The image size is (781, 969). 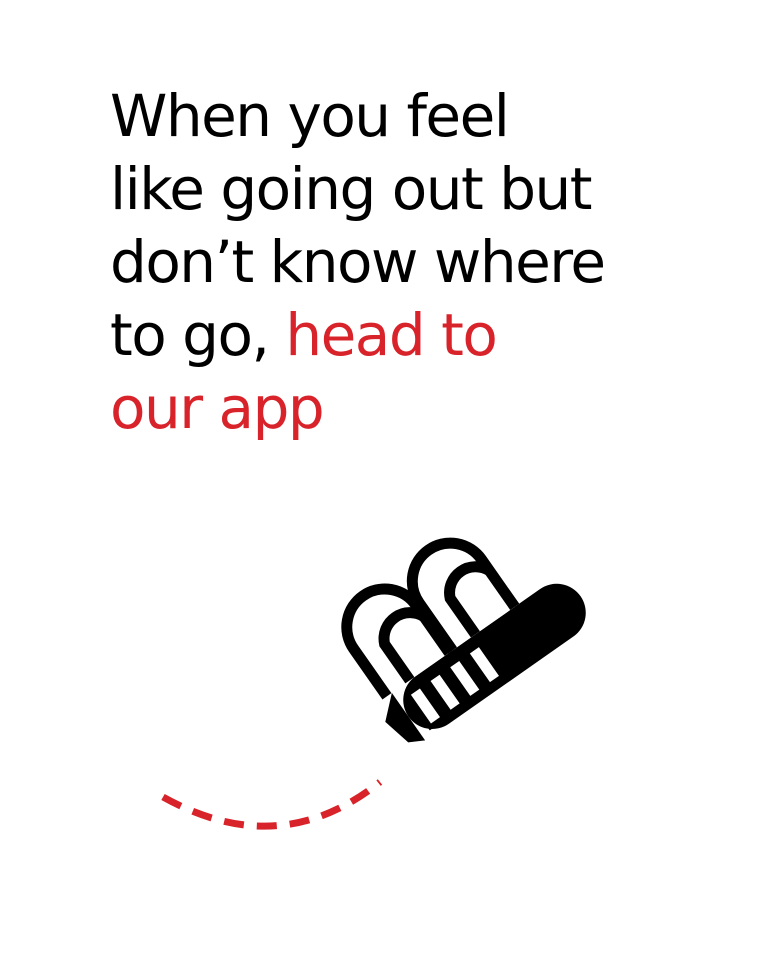 I want to click on headline-line-4: to go, head to, so click(x=420, y=335).